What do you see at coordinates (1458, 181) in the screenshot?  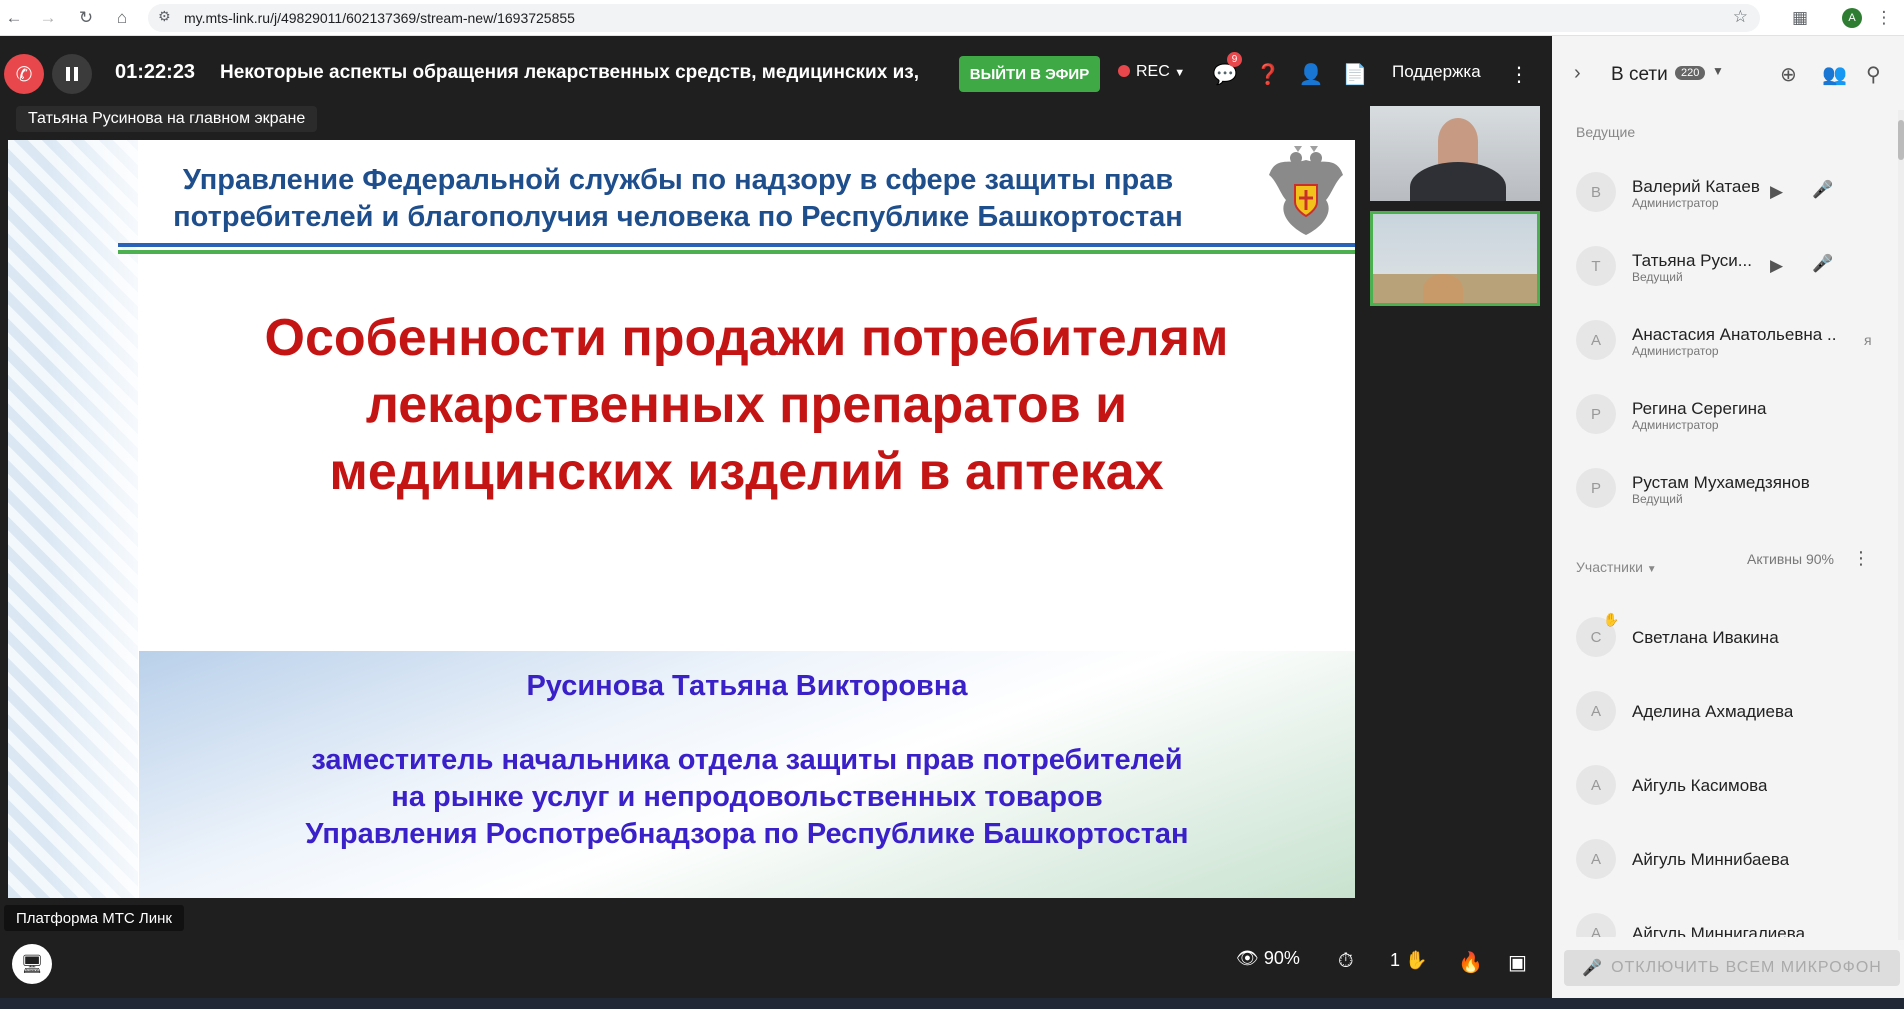 I see `person-body` at bounding box center [1458, 181].